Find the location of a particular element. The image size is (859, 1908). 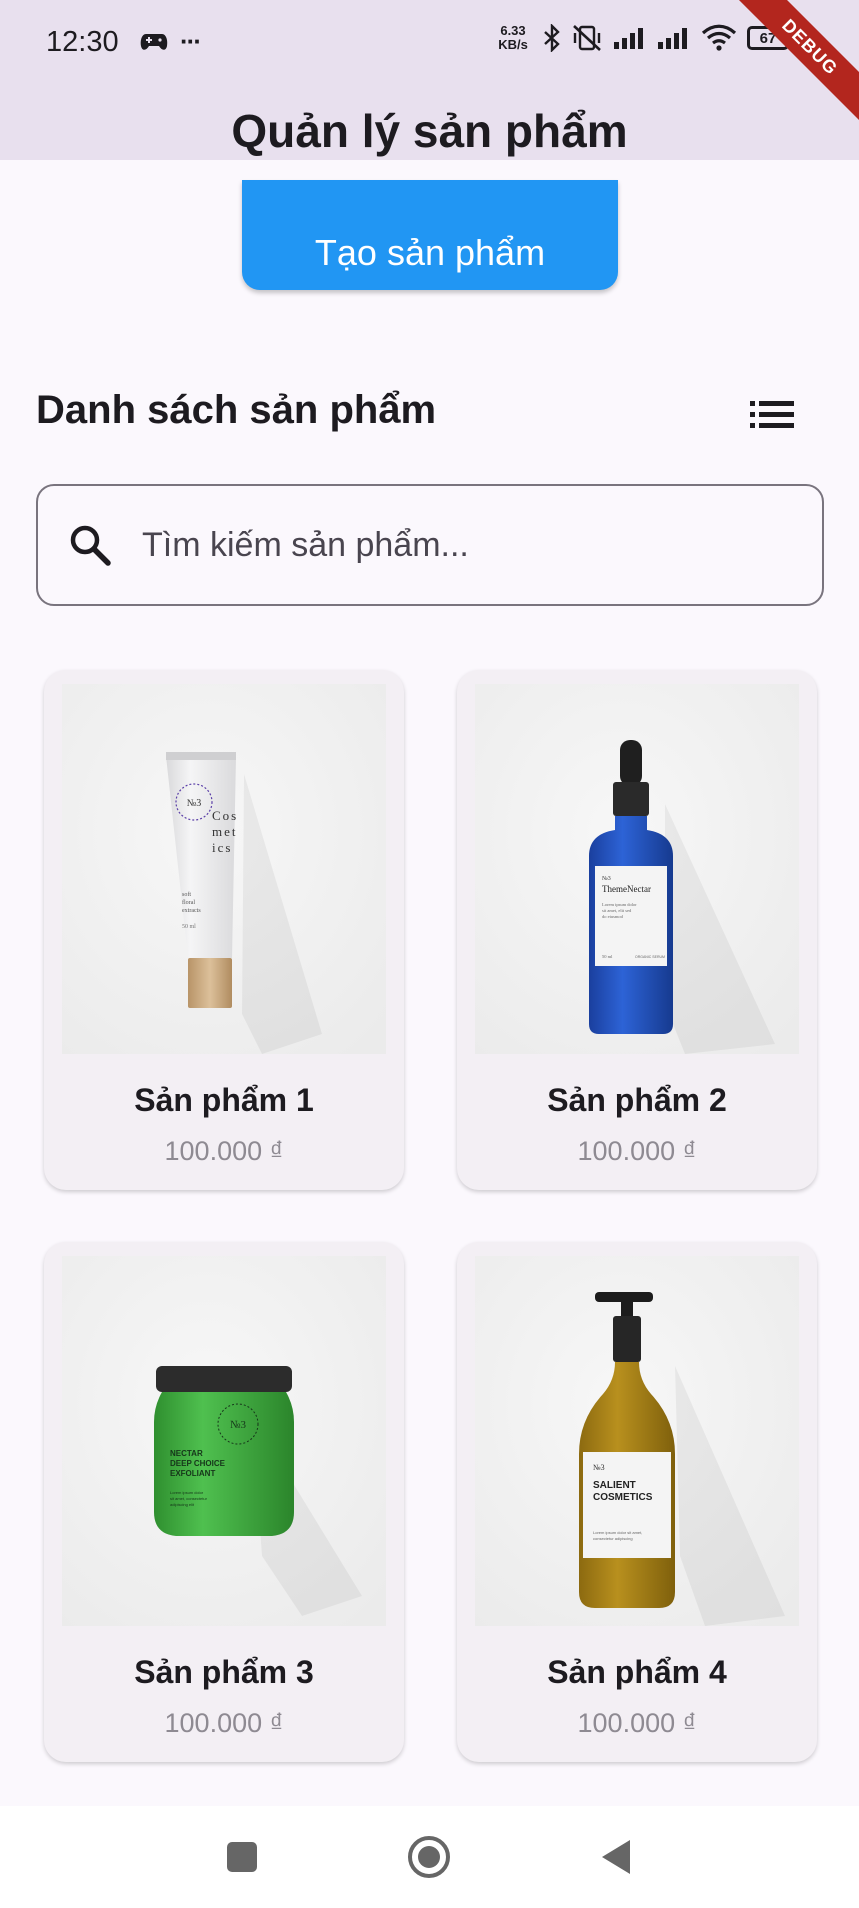

search-field is located at coordinates (430, 545).